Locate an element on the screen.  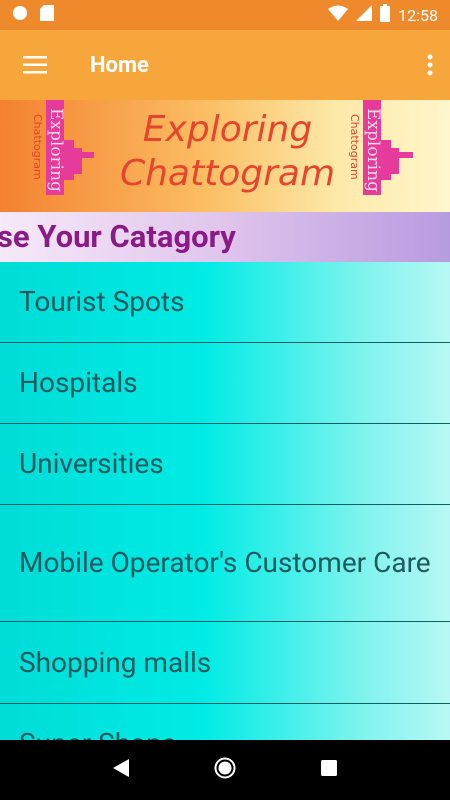
logo-right: Exploring Chattogram is located at coordinates (382, 156).